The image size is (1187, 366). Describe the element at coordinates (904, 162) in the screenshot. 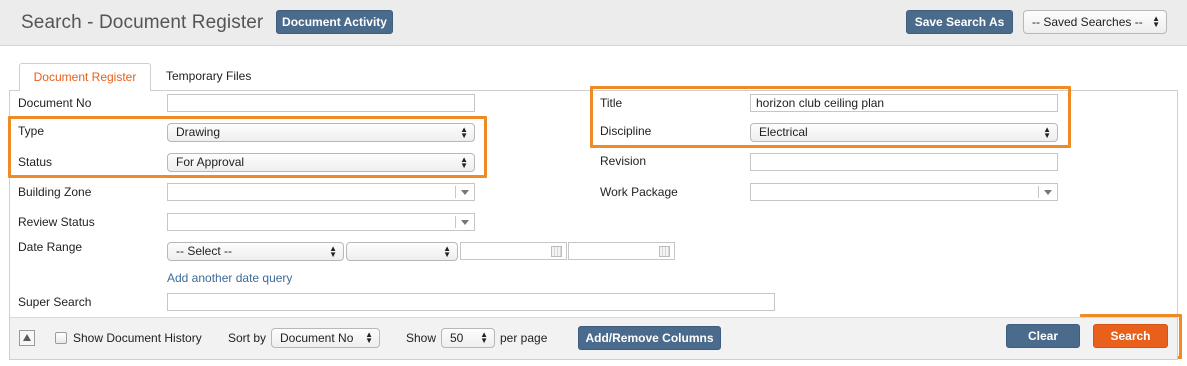

I see `revision-input` at that location.